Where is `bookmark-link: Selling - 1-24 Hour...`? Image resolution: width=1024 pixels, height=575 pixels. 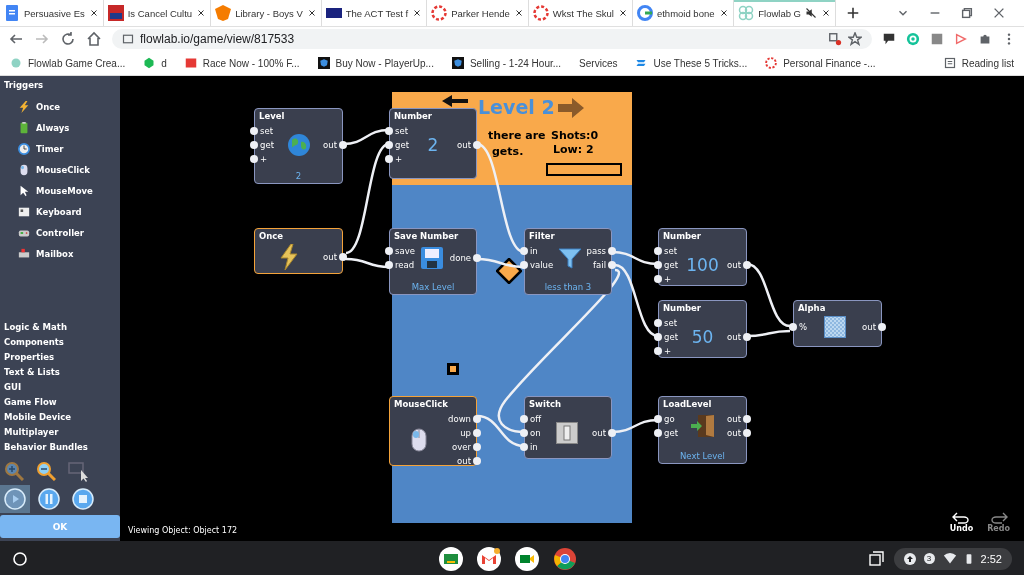
bookmark-link: Selling - 1-24 Hour... is located at coordinates (515, 63).